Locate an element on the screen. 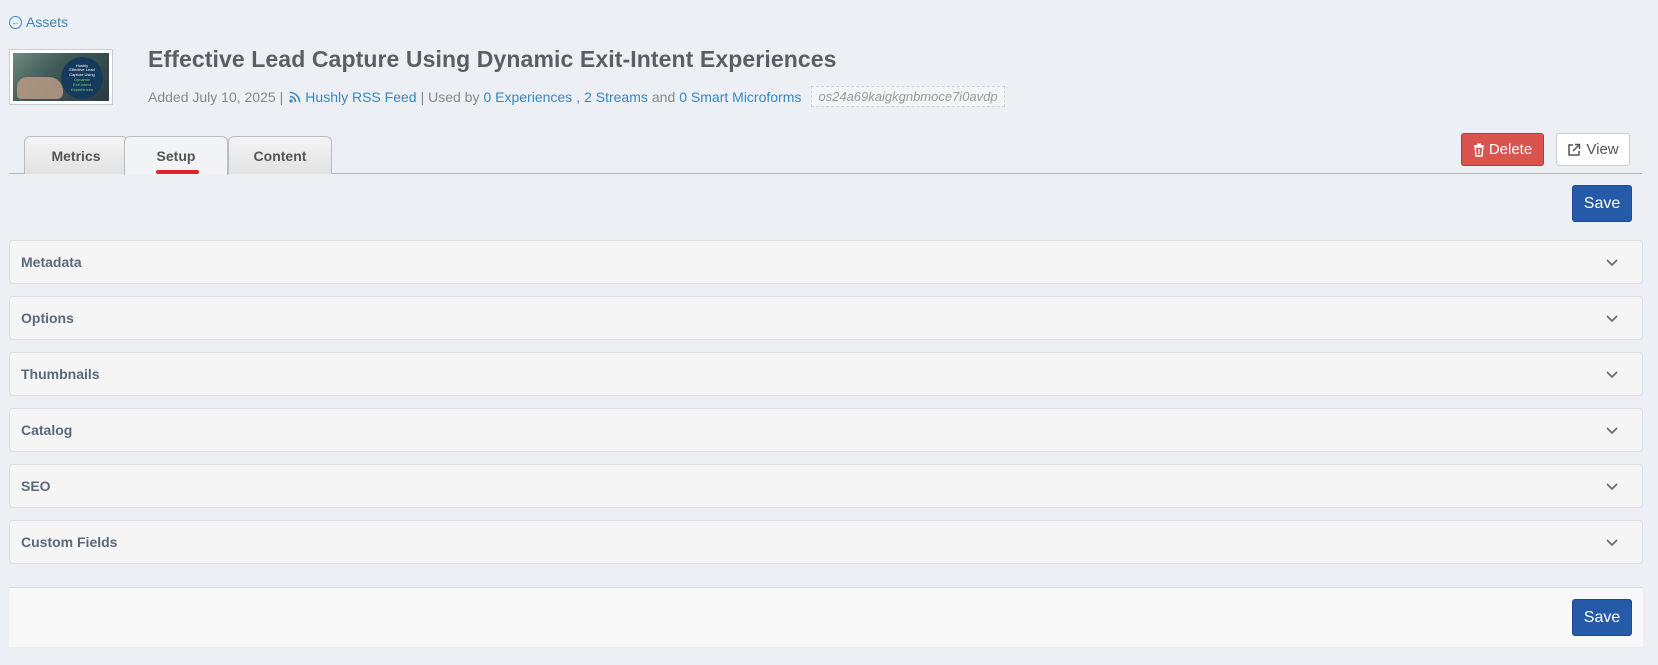  trash-icon is located at coordinates (1478, 150).